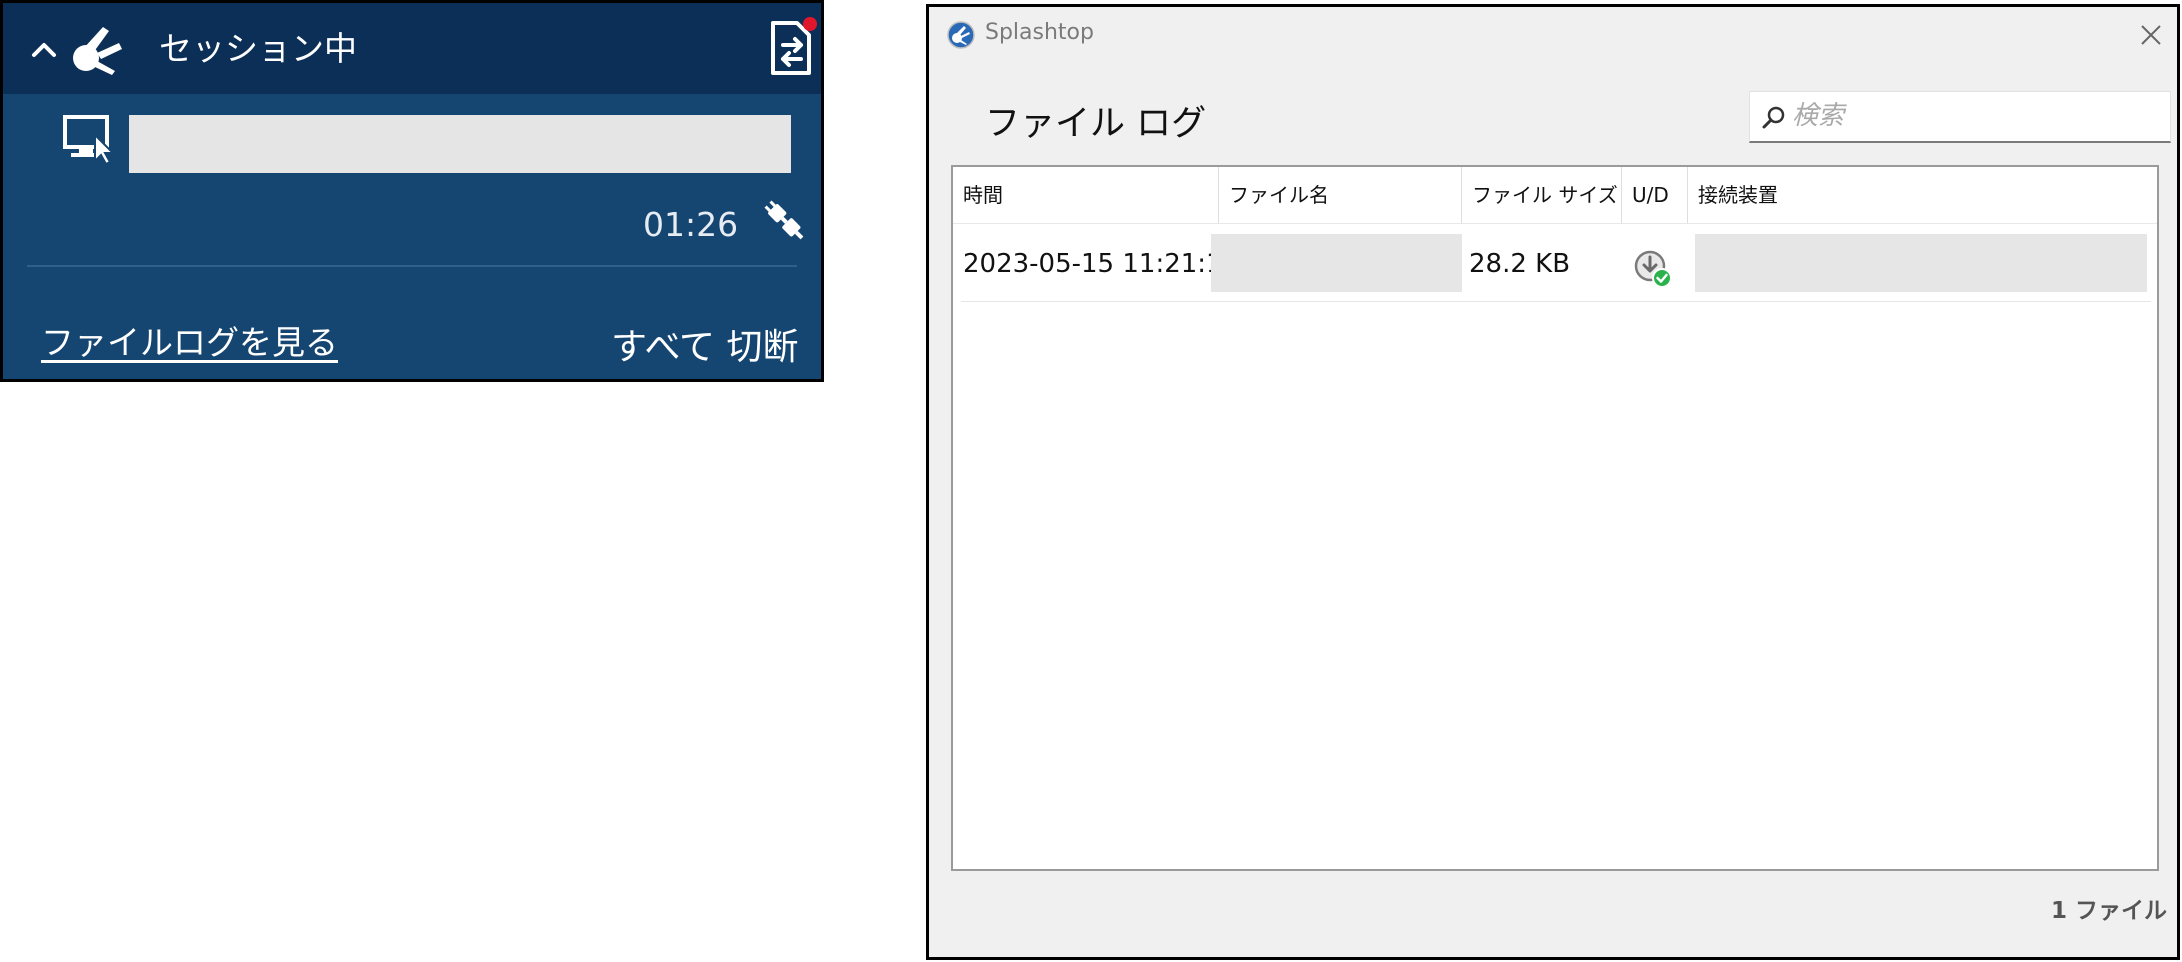  I want to click on splashtop-app-icon, so click(961, 35).